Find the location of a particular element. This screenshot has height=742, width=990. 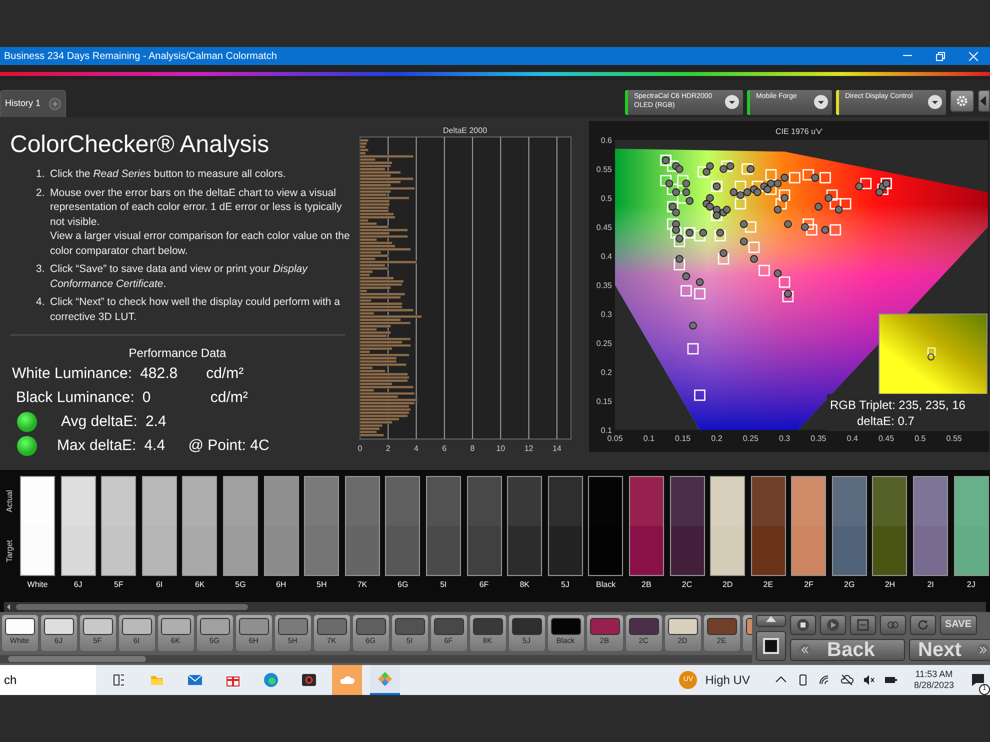

swatch-label: 6I is located at coordinates (159, 585).